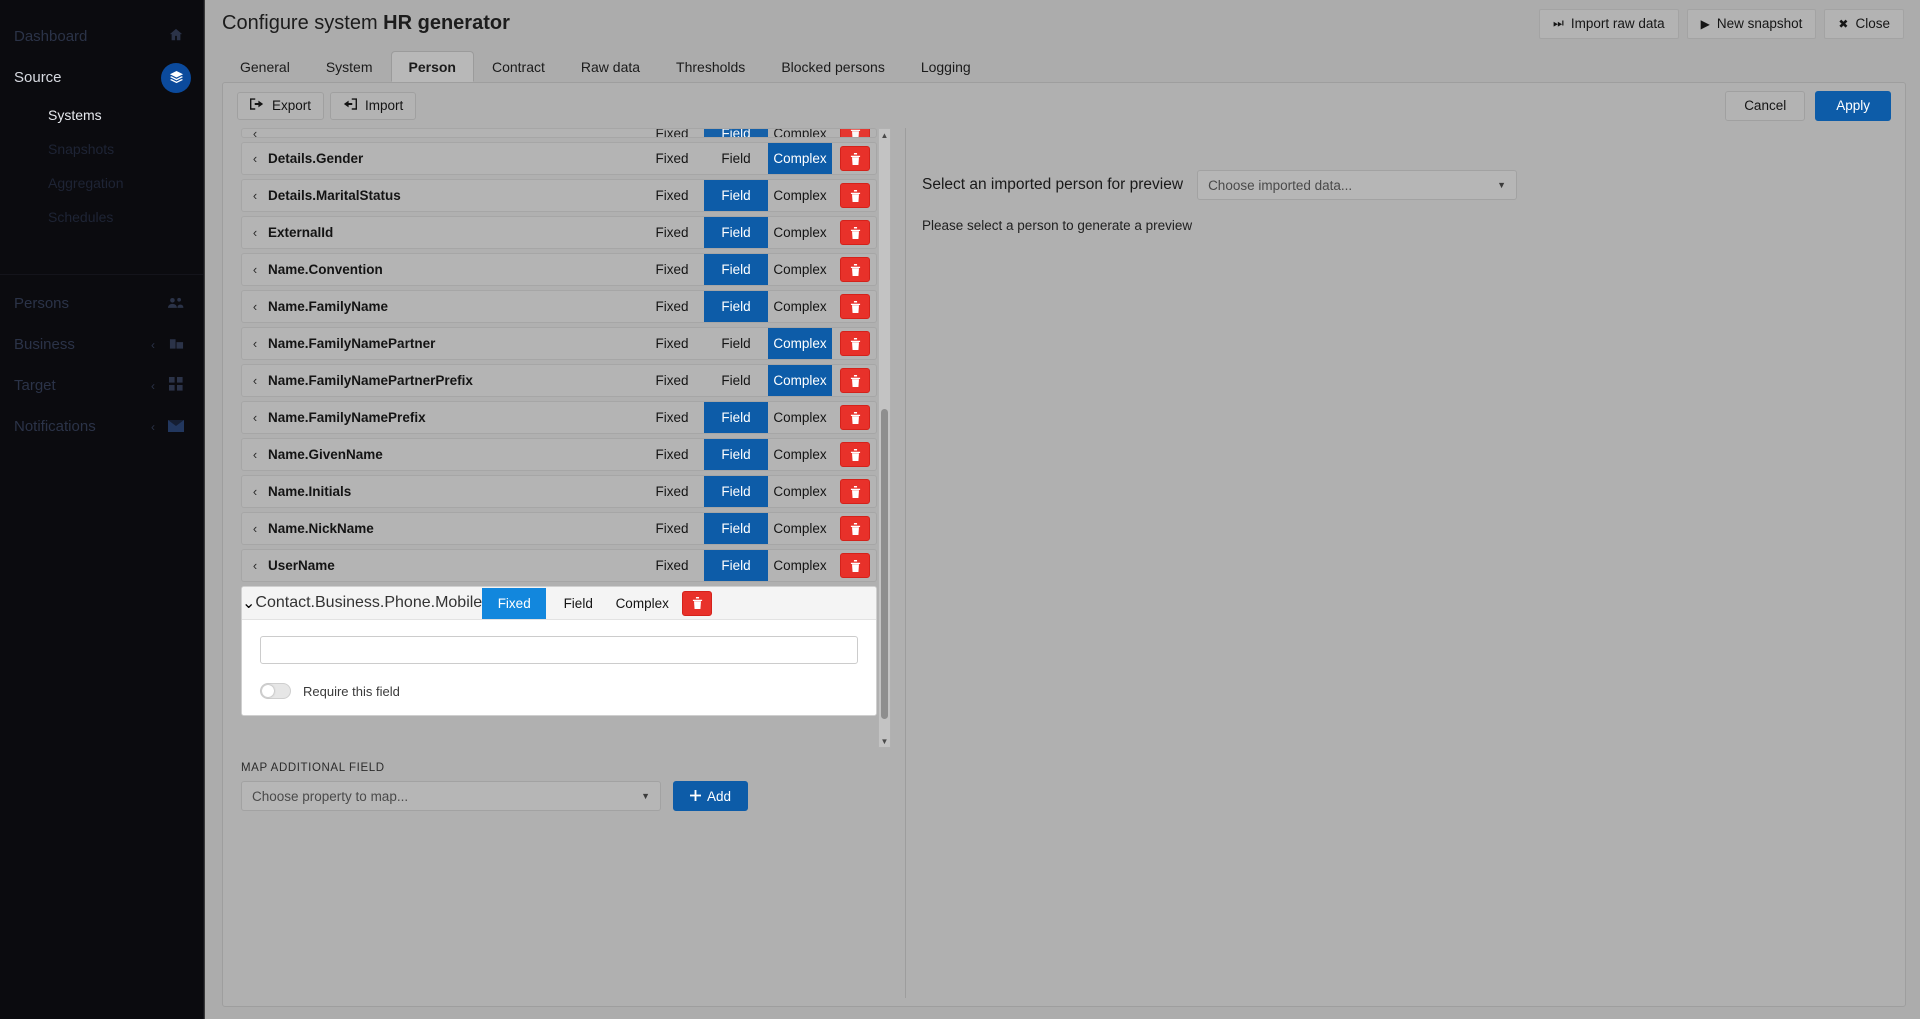 The image size is (1920, 1019). What do you see at coordinates (559, 491) in the screenshot?
I see `table-row: ‹ Name.Initials Fixed Field Complex` at bounding box center [559, 491].